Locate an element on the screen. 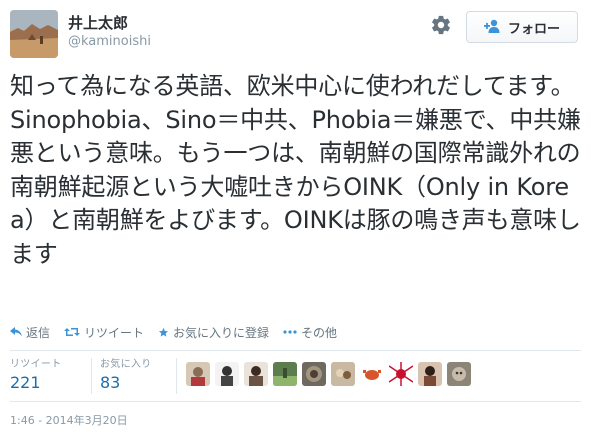 This screenshot has width=591, height=441. add-user-icon is located at coordinates (492, 27).